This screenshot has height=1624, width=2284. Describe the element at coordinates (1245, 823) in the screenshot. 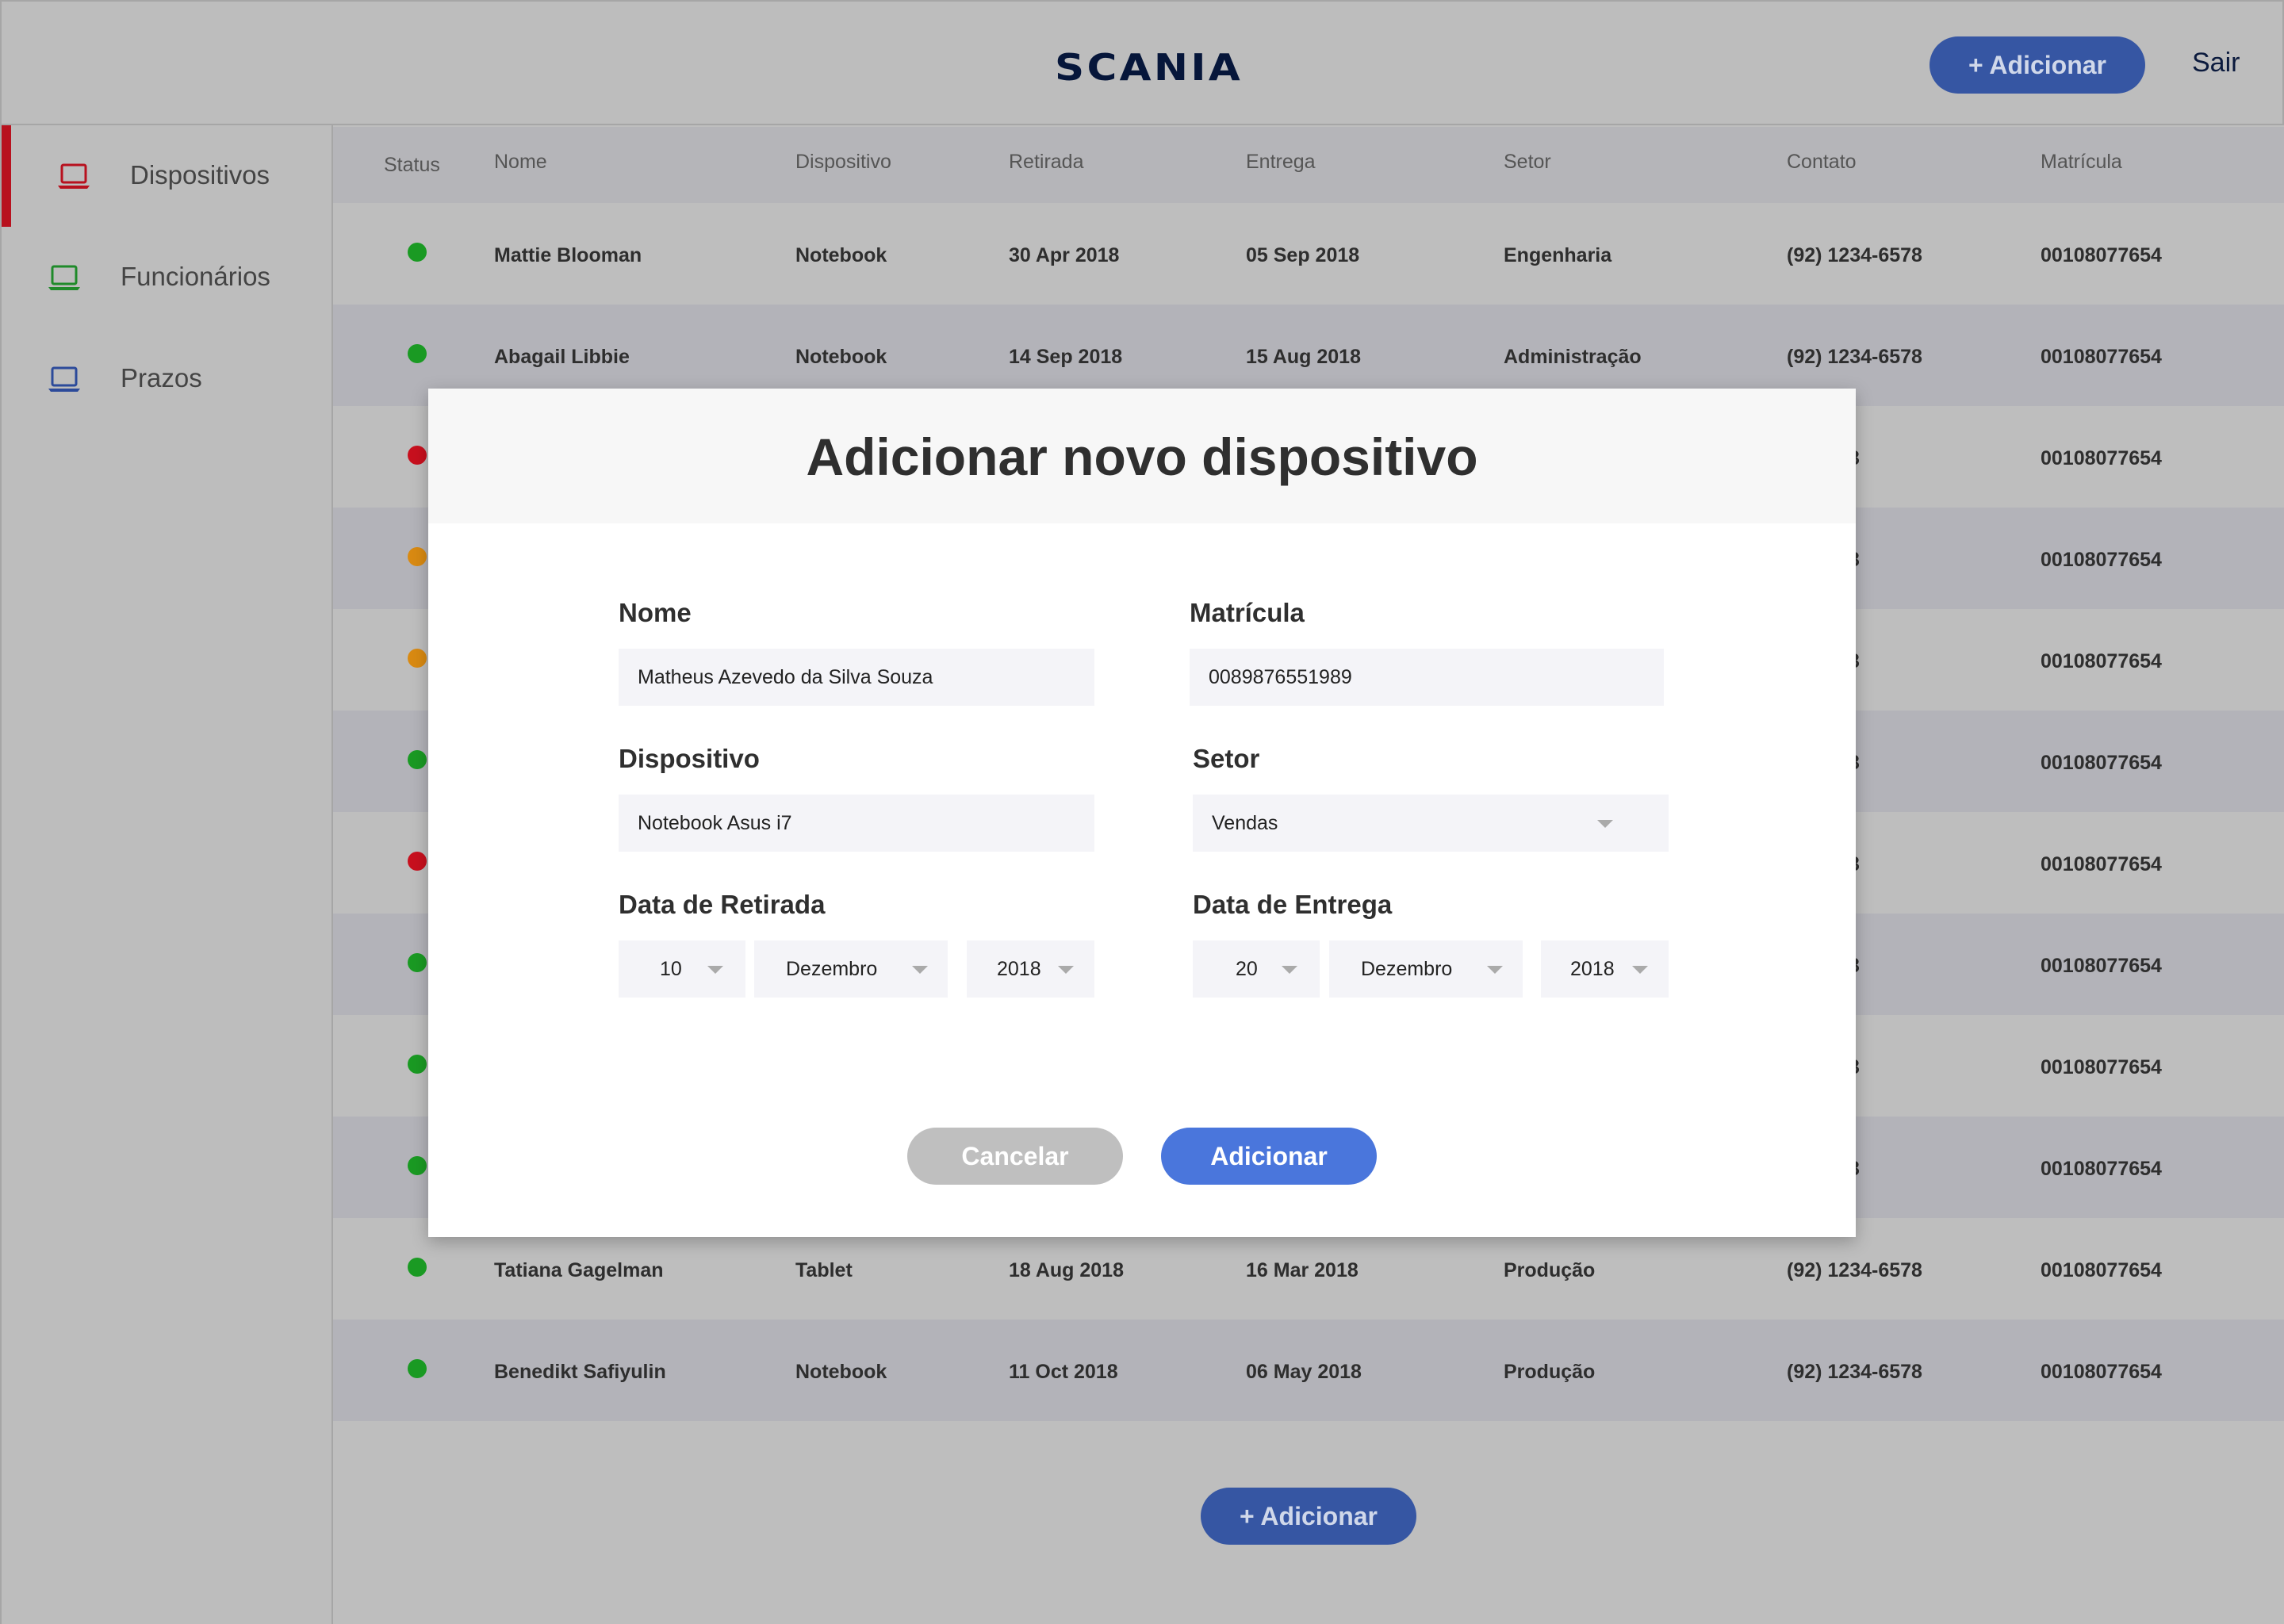

I see `setor-select-value: Vendas` at that location.